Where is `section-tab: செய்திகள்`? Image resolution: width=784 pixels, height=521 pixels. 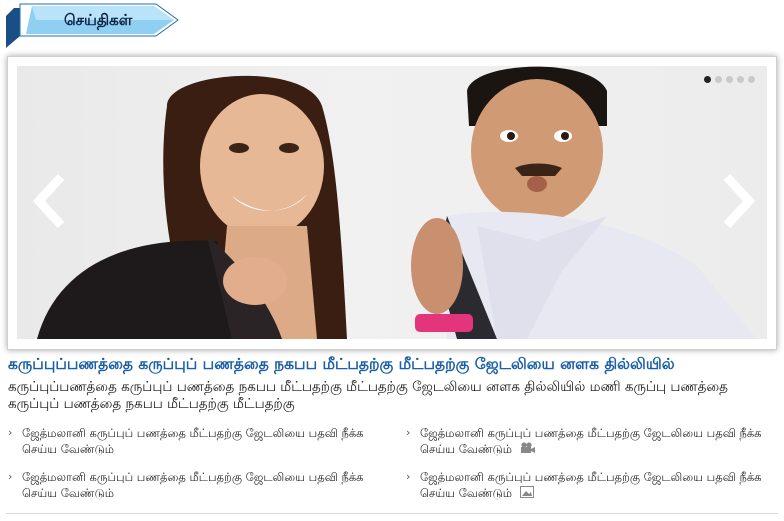
section-tab: செய்திகள் is located at coordinates (94, 26).